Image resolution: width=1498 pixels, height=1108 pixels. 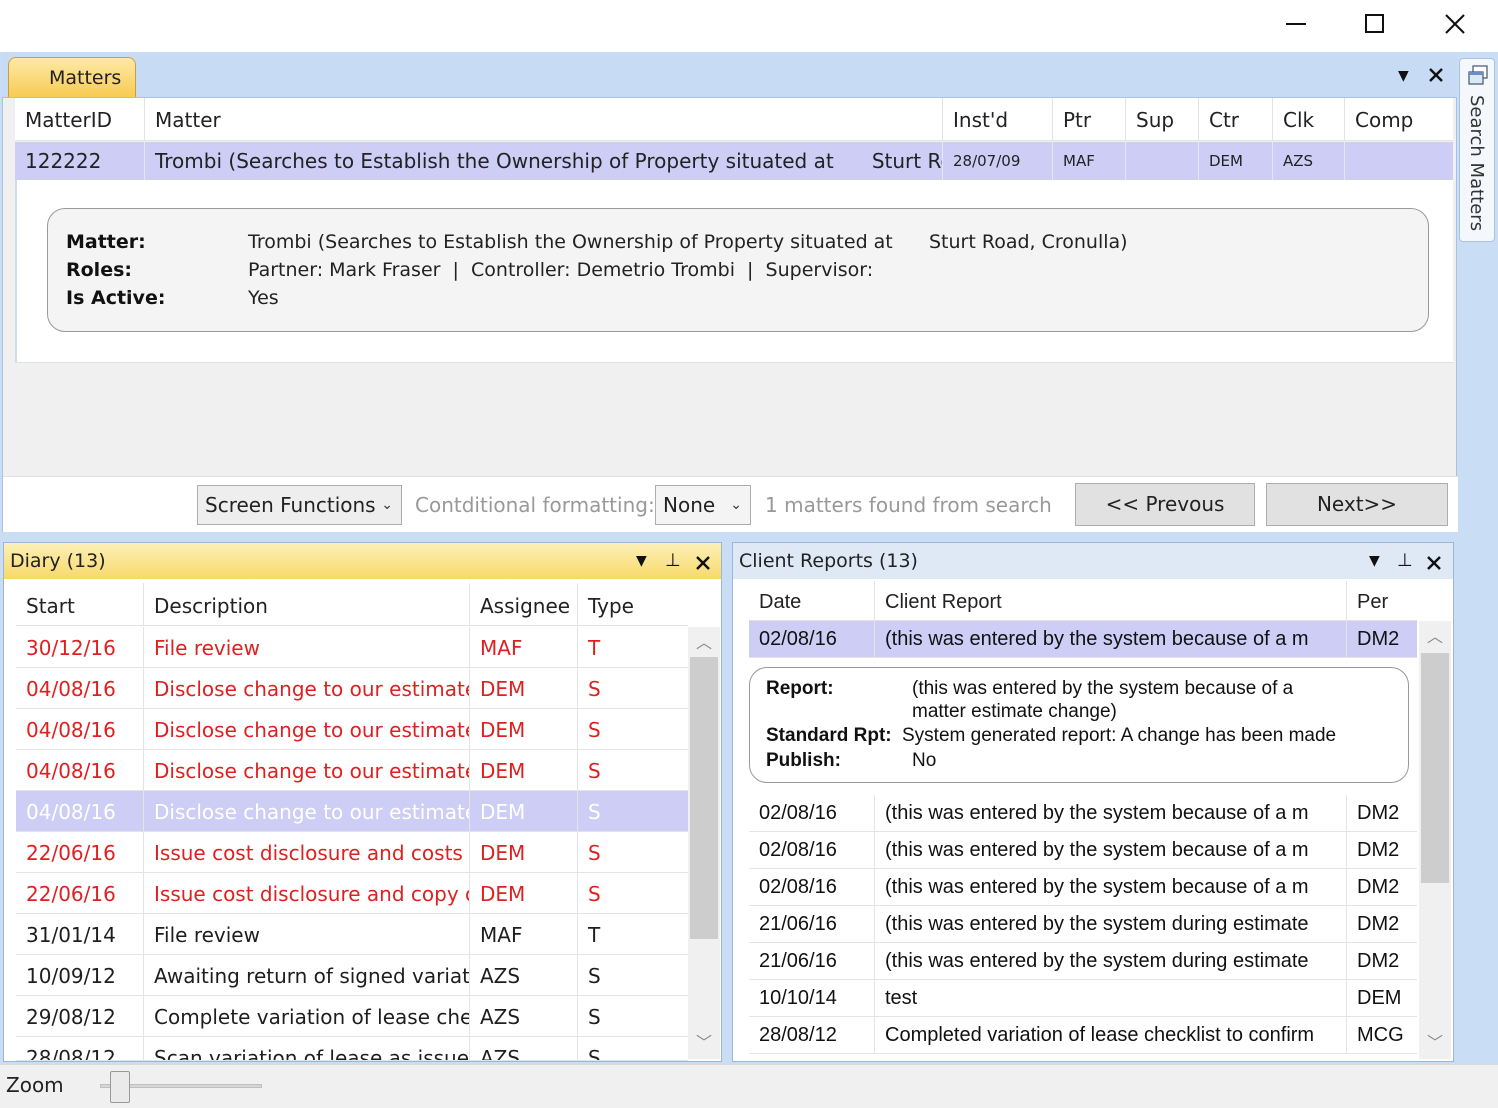 What do you see at coordinates (106, 242) in the screenshot?
I see `matter-label: Matter:` at bounding box center [106, 242].